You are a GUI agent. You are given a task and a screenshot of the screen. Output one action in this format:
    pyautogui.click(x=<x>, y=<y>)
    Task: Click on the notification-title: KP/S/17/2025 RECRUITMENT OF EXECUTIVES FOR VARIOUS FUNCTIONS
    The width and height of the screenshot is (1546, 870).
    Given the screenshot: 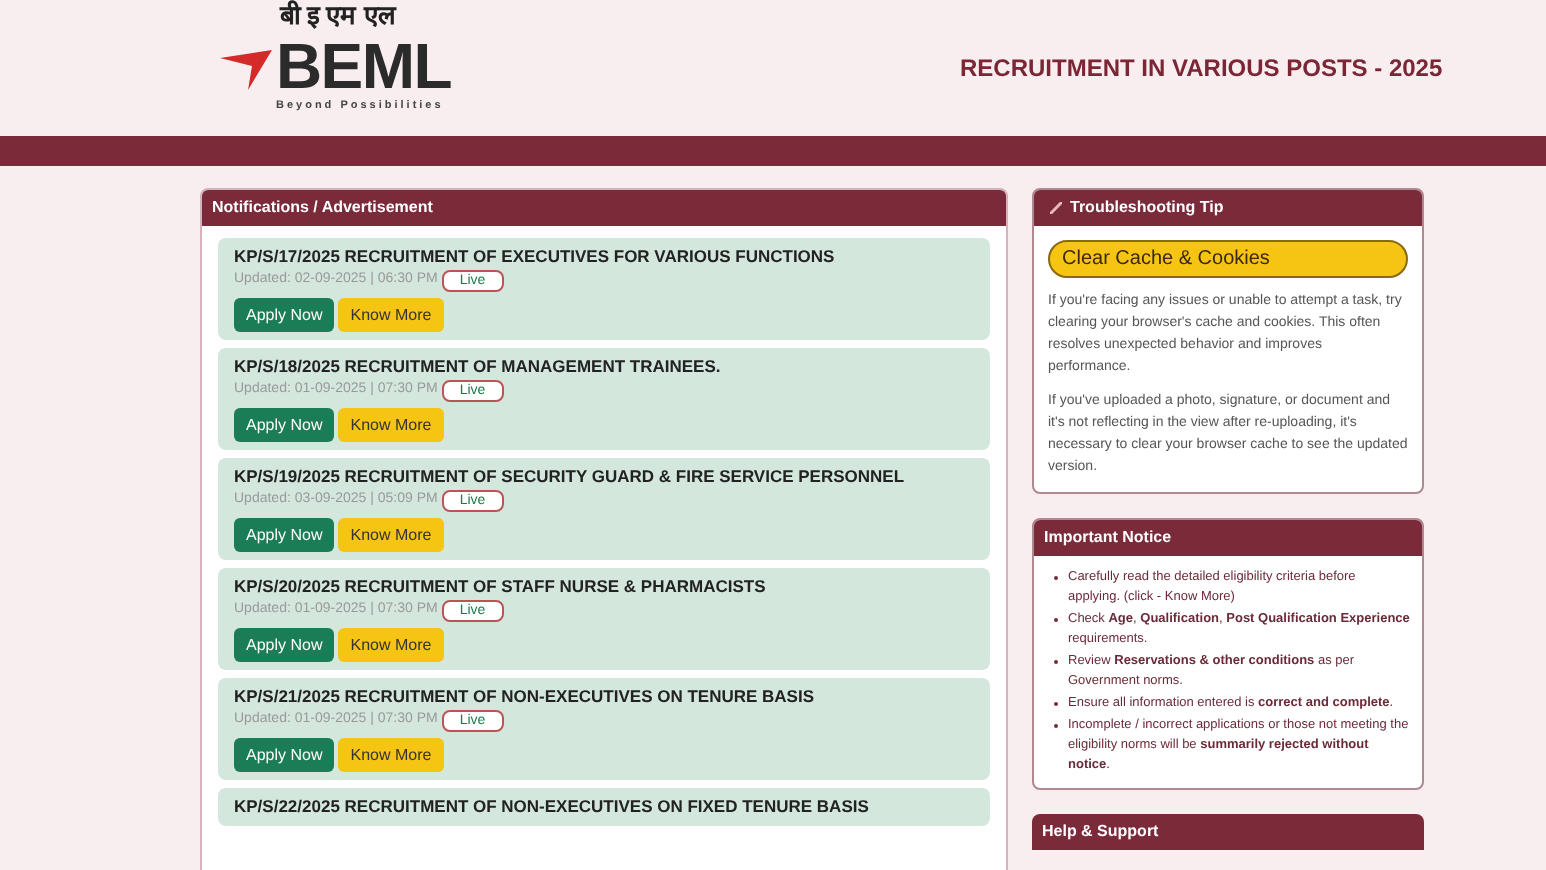 What is the action you would take?
    pyautogui.click(x=535, y=257)
    